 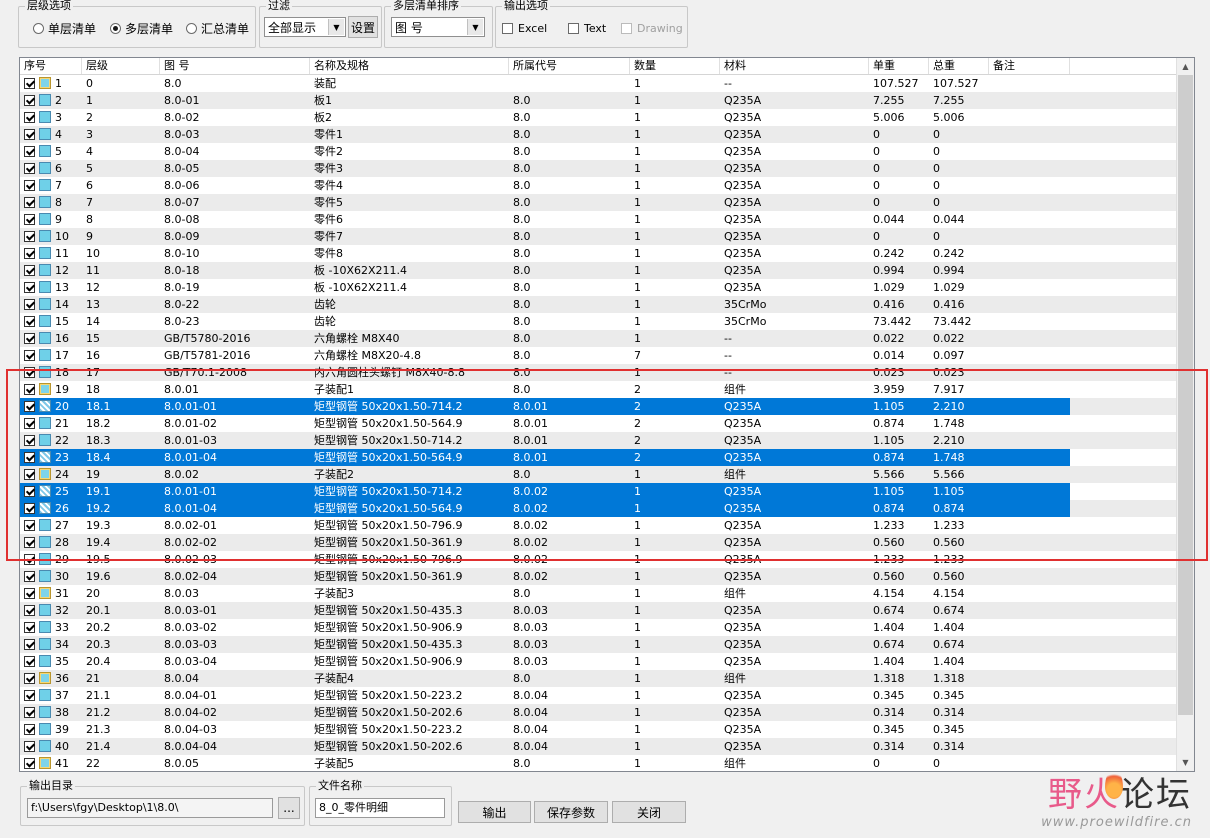 What do you see at coordinates (599, 168) in the screenshot?
I see `table-row: 6 5 8.0-05 零件3 8.0 1 Q235A 0 0` at bounding box center [599, 168].